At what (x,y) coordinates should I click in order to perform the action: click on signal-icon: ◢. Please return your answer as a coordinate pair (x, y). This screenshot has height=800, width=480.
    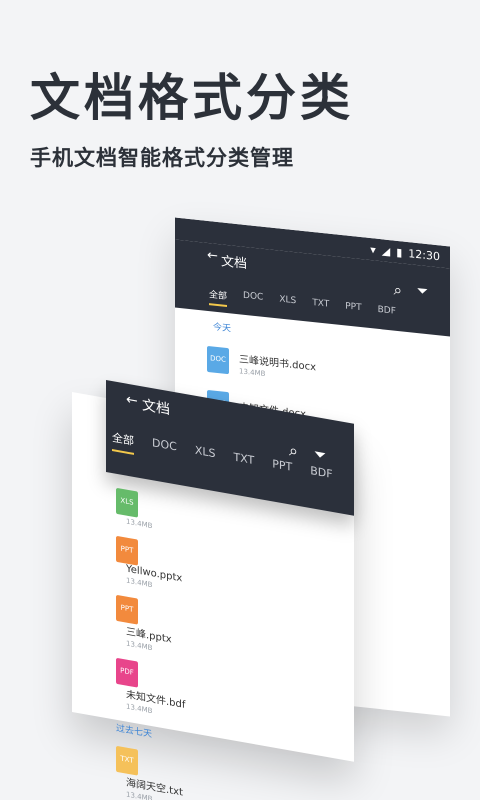
    Looking at the image, I should click on (386, 250).